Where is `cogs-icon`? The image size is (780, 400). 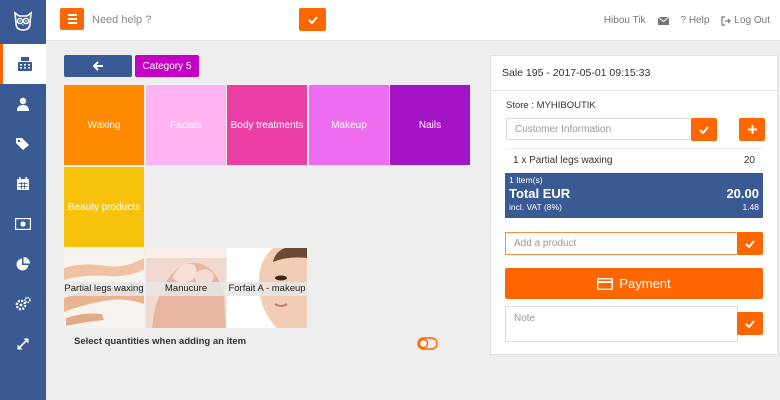
cogs-icon is located at coordinates (23, 303).